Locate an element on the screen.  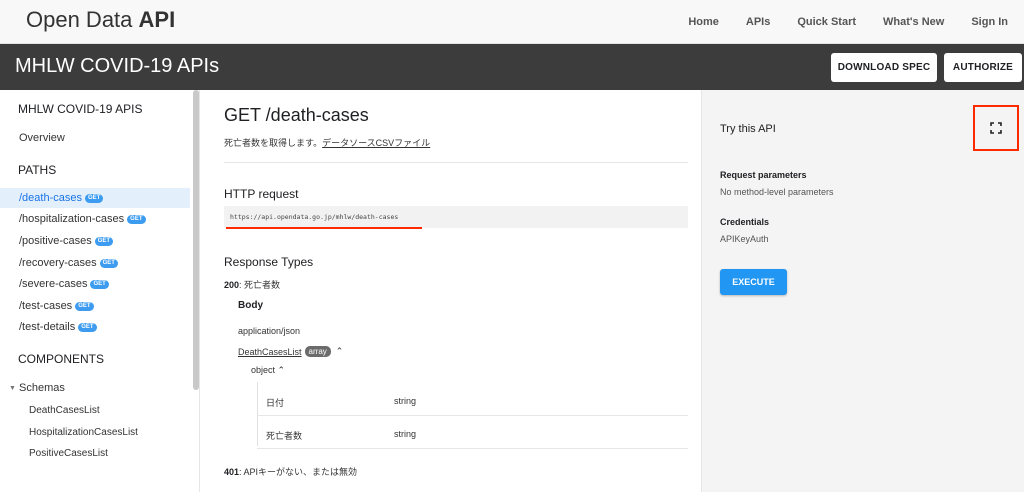
method-title: GET /death-cases is located at coordinates (296, 115).